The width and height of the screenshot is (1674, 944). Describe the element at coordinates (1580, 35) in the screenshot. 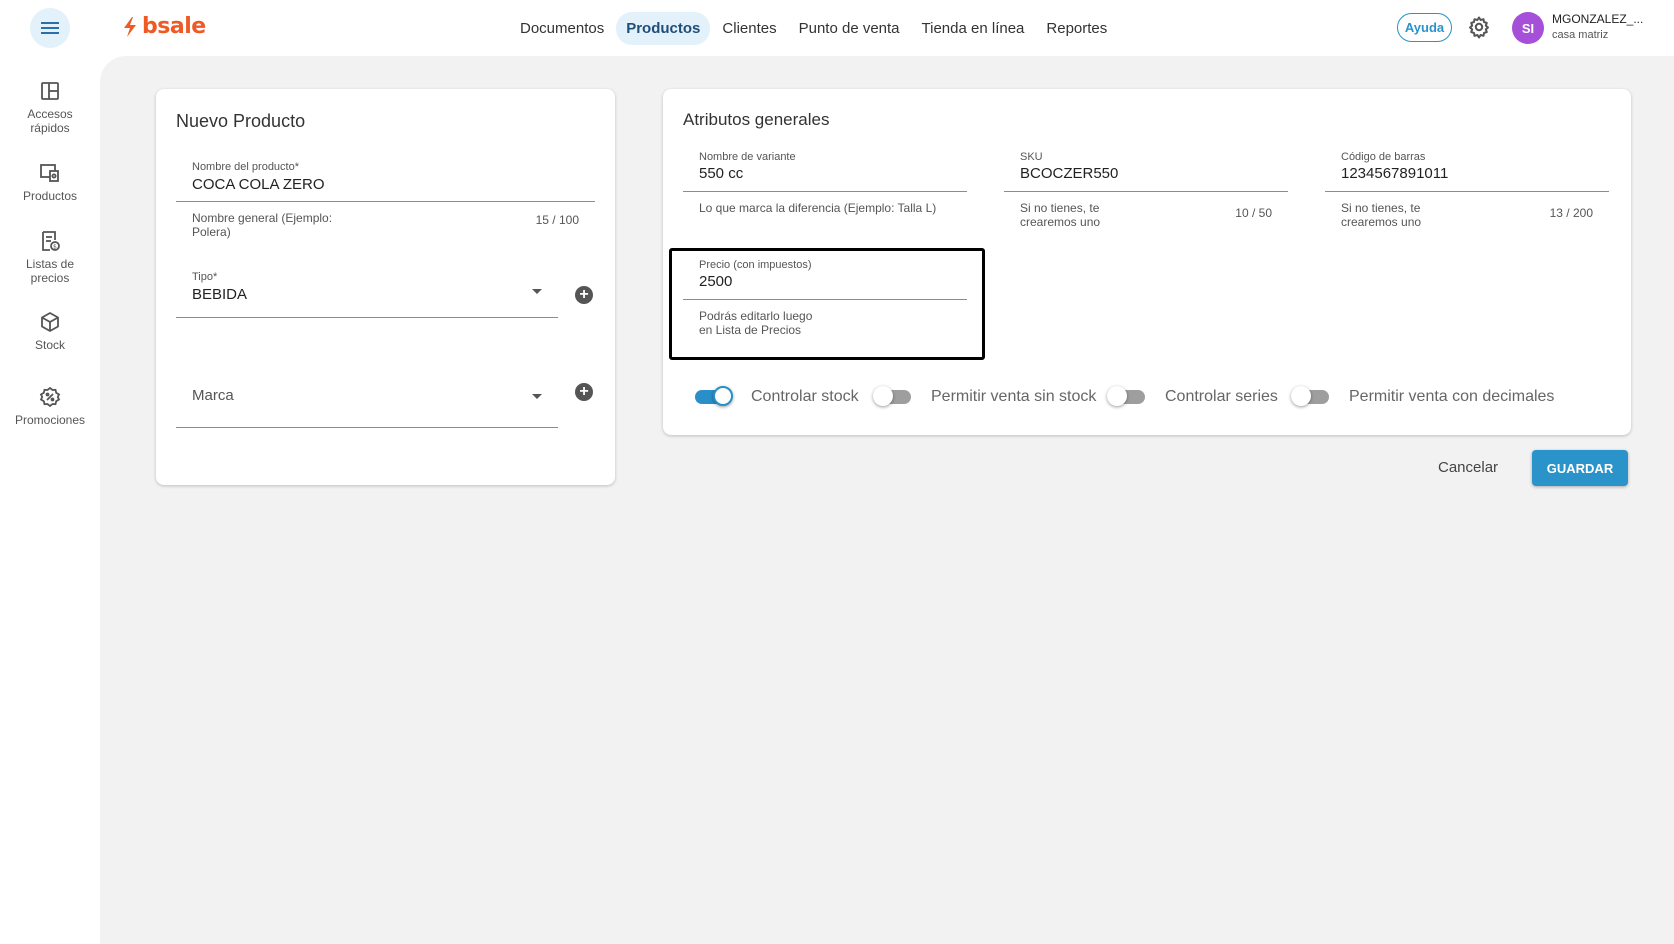

I see `user-branch: casa matriz` at that location.